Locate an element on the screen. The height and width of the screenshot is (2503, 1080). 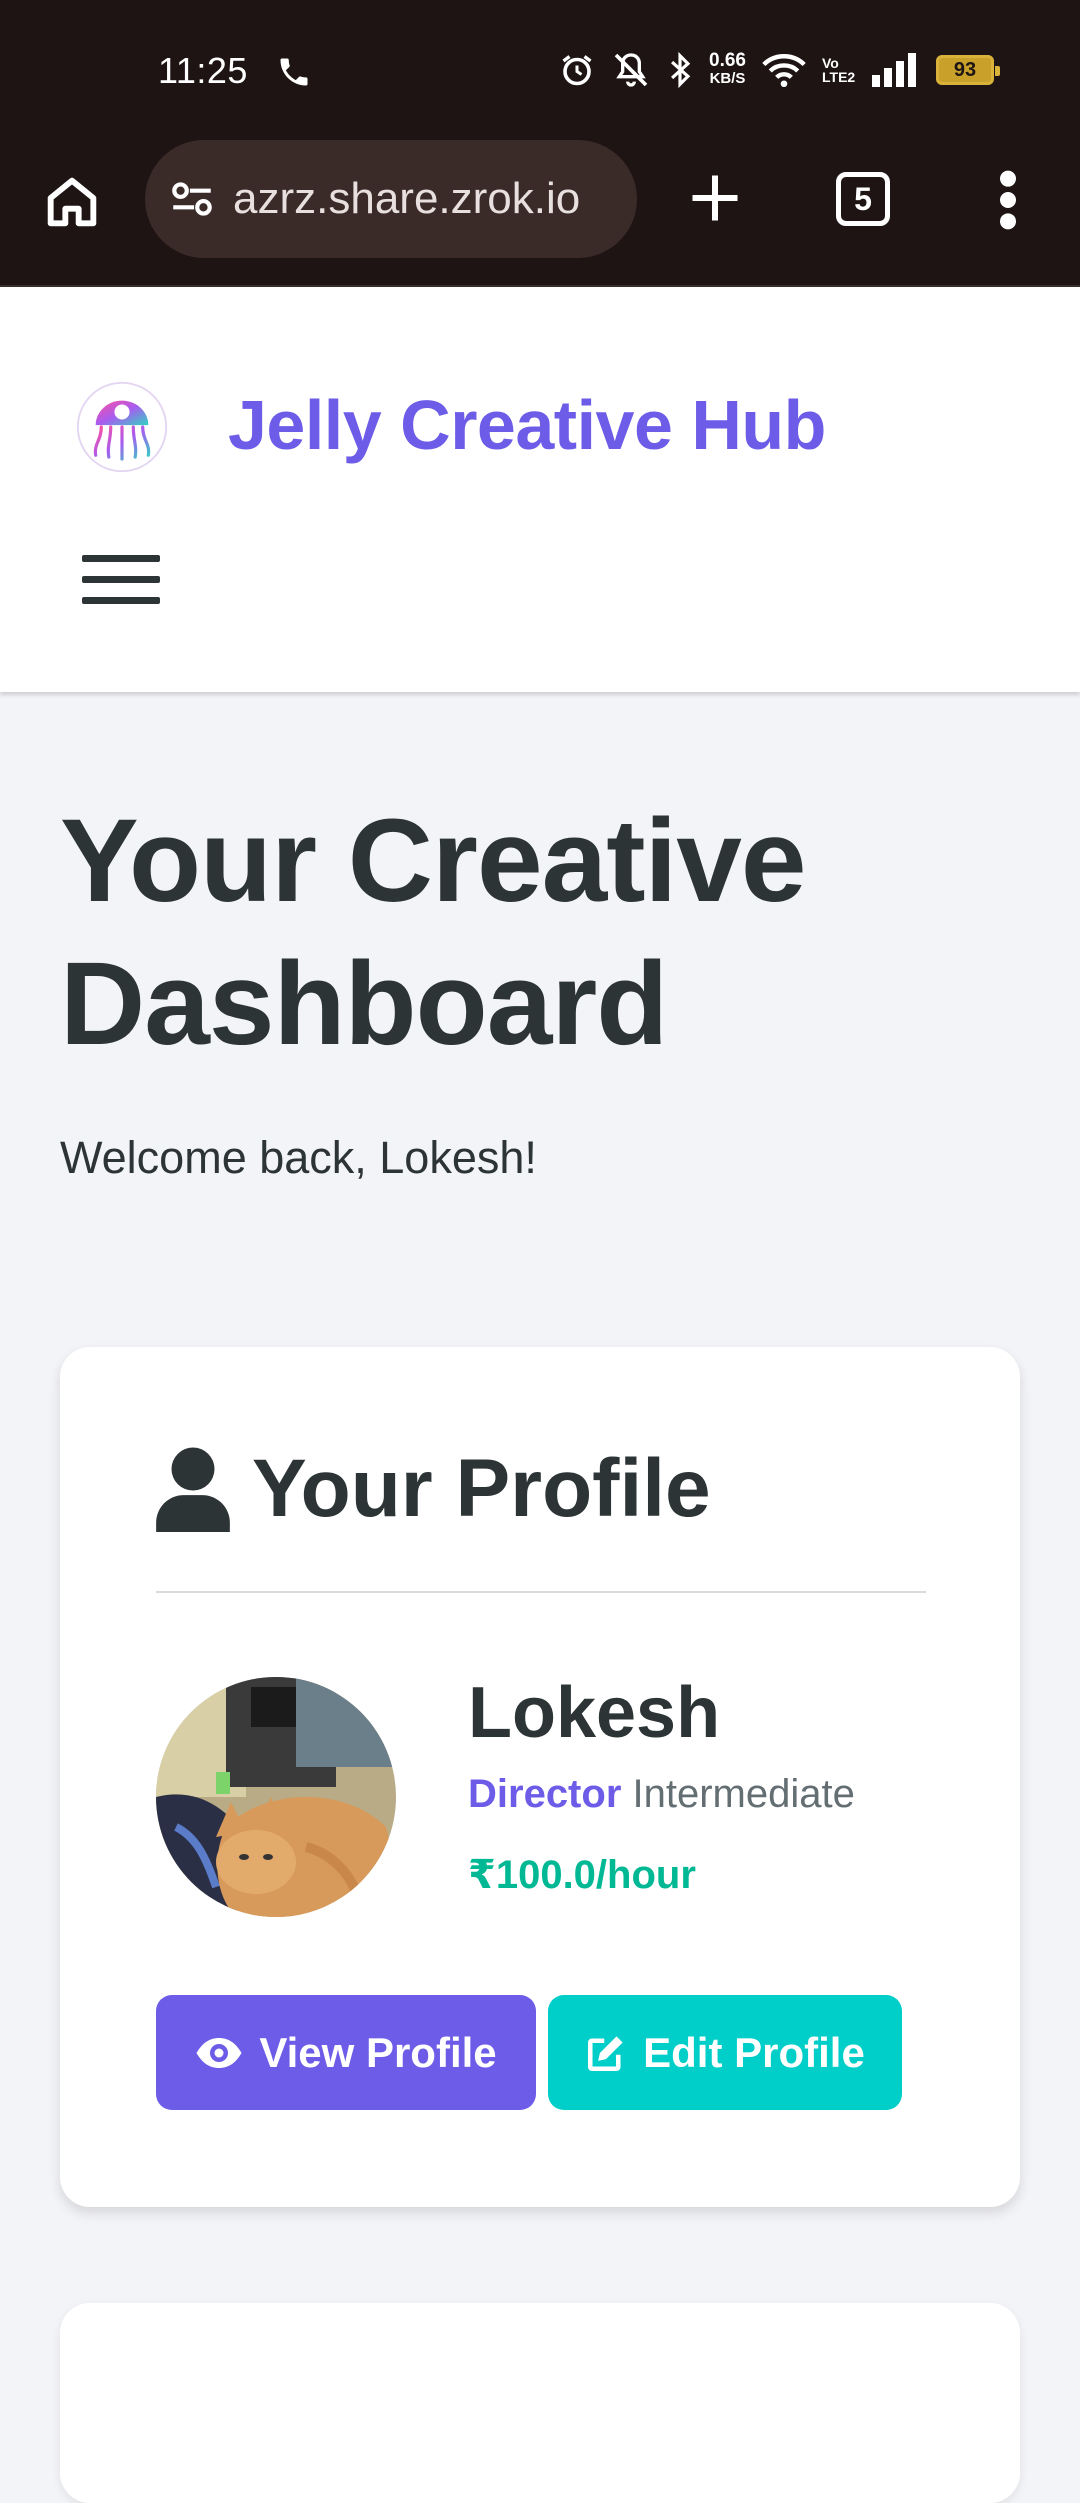
volte-label: Vo LTE2 is located at coordinates (839, 70).